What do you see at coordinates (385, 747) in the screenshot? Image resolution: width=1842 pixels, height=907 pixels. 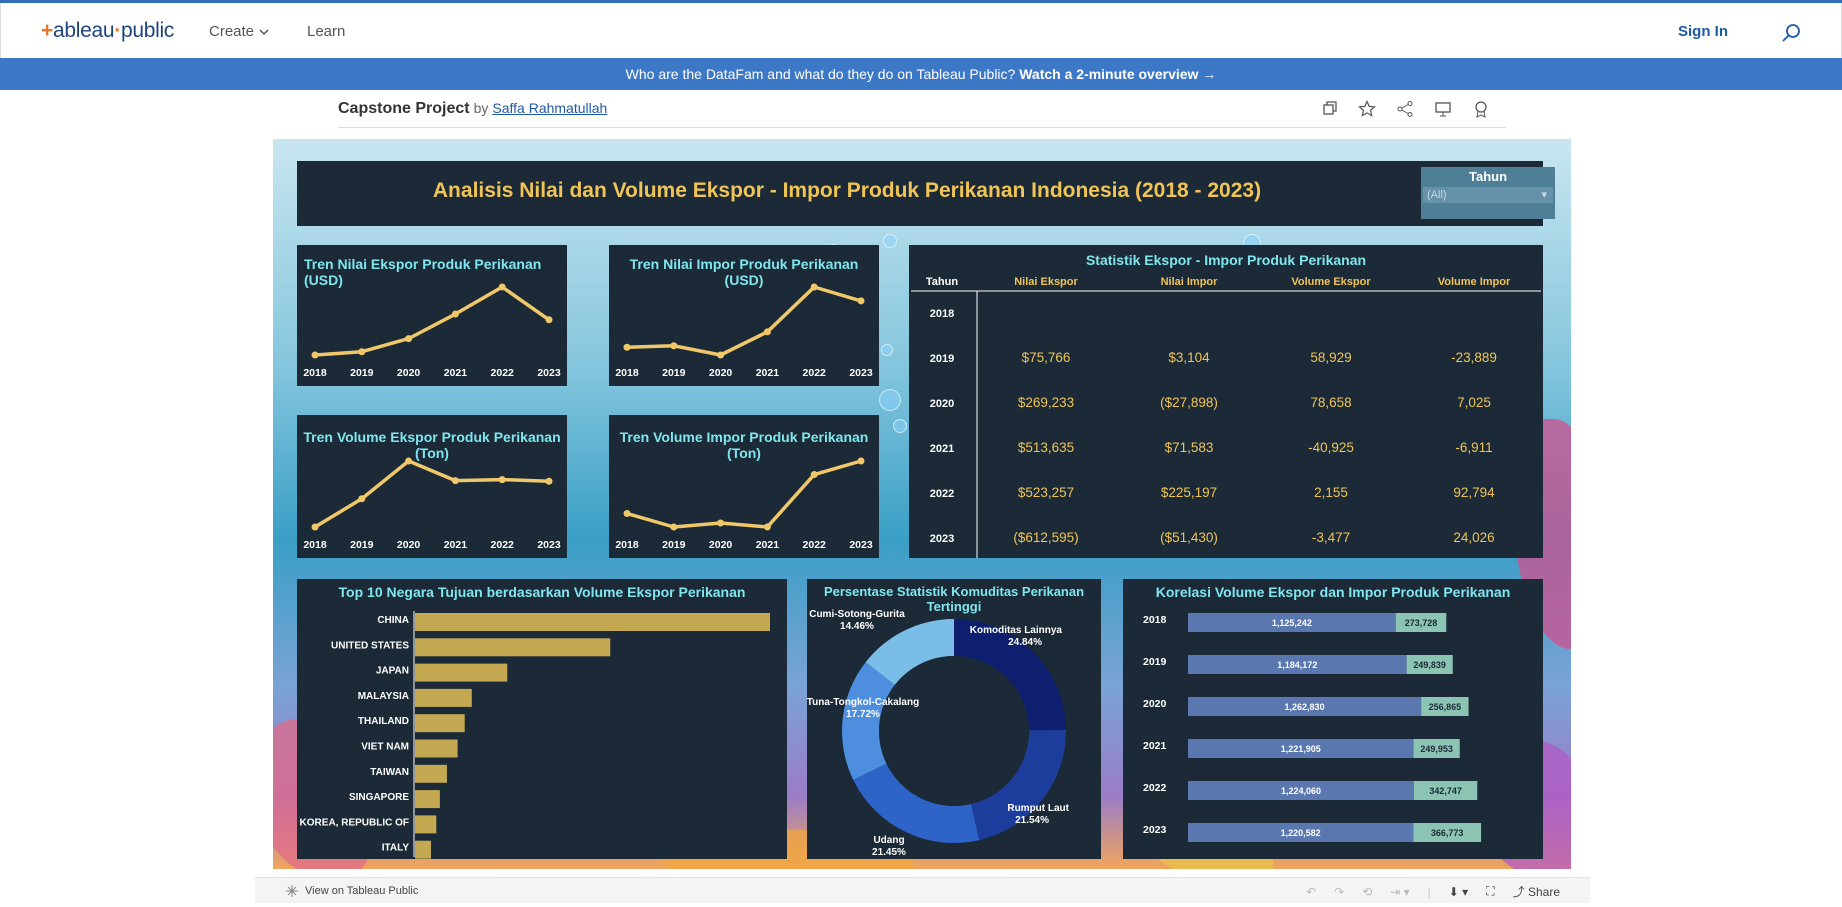 I see `category-label: VIET NAM` at bounding box center [385, 747].